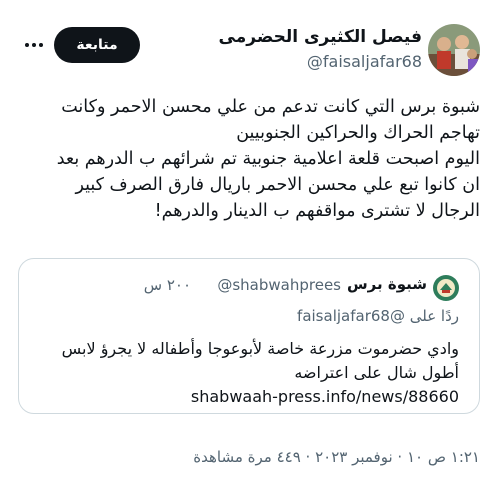 Image resolution: width=500 pixels, height=490 pixels. What do you see at coordinates (336, 457) in the screenshot?
I see `tweet-meta: ١:٢١ ص ١٠ · نوفمبر ٢٠٢٣ · ٤٤٩ مرة مشاهدة` at bounding box center [336, 457].